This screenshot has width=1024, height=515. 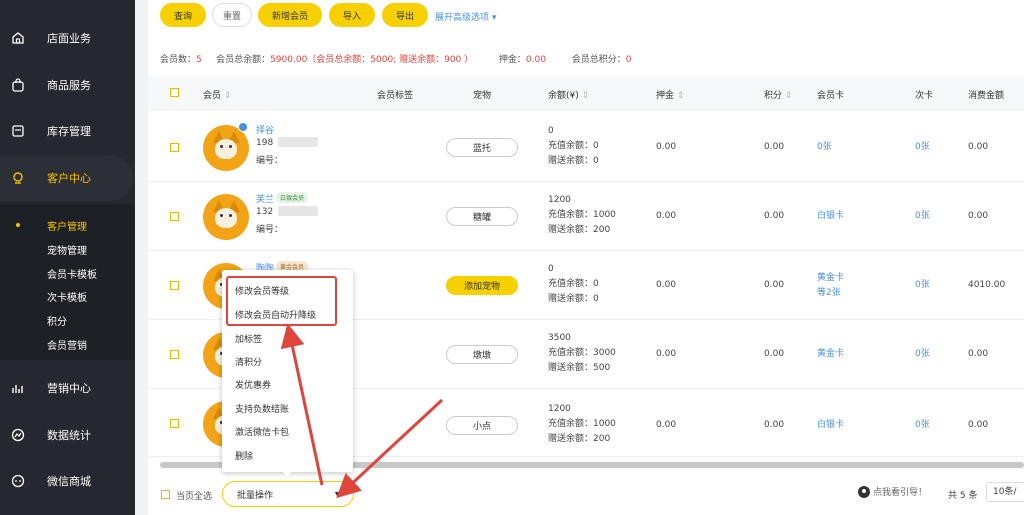 What do you see at coordinates (67, 481) in the screenshot?
I see `nav-wechat: 微信商城` at bounding box center [67, 481].